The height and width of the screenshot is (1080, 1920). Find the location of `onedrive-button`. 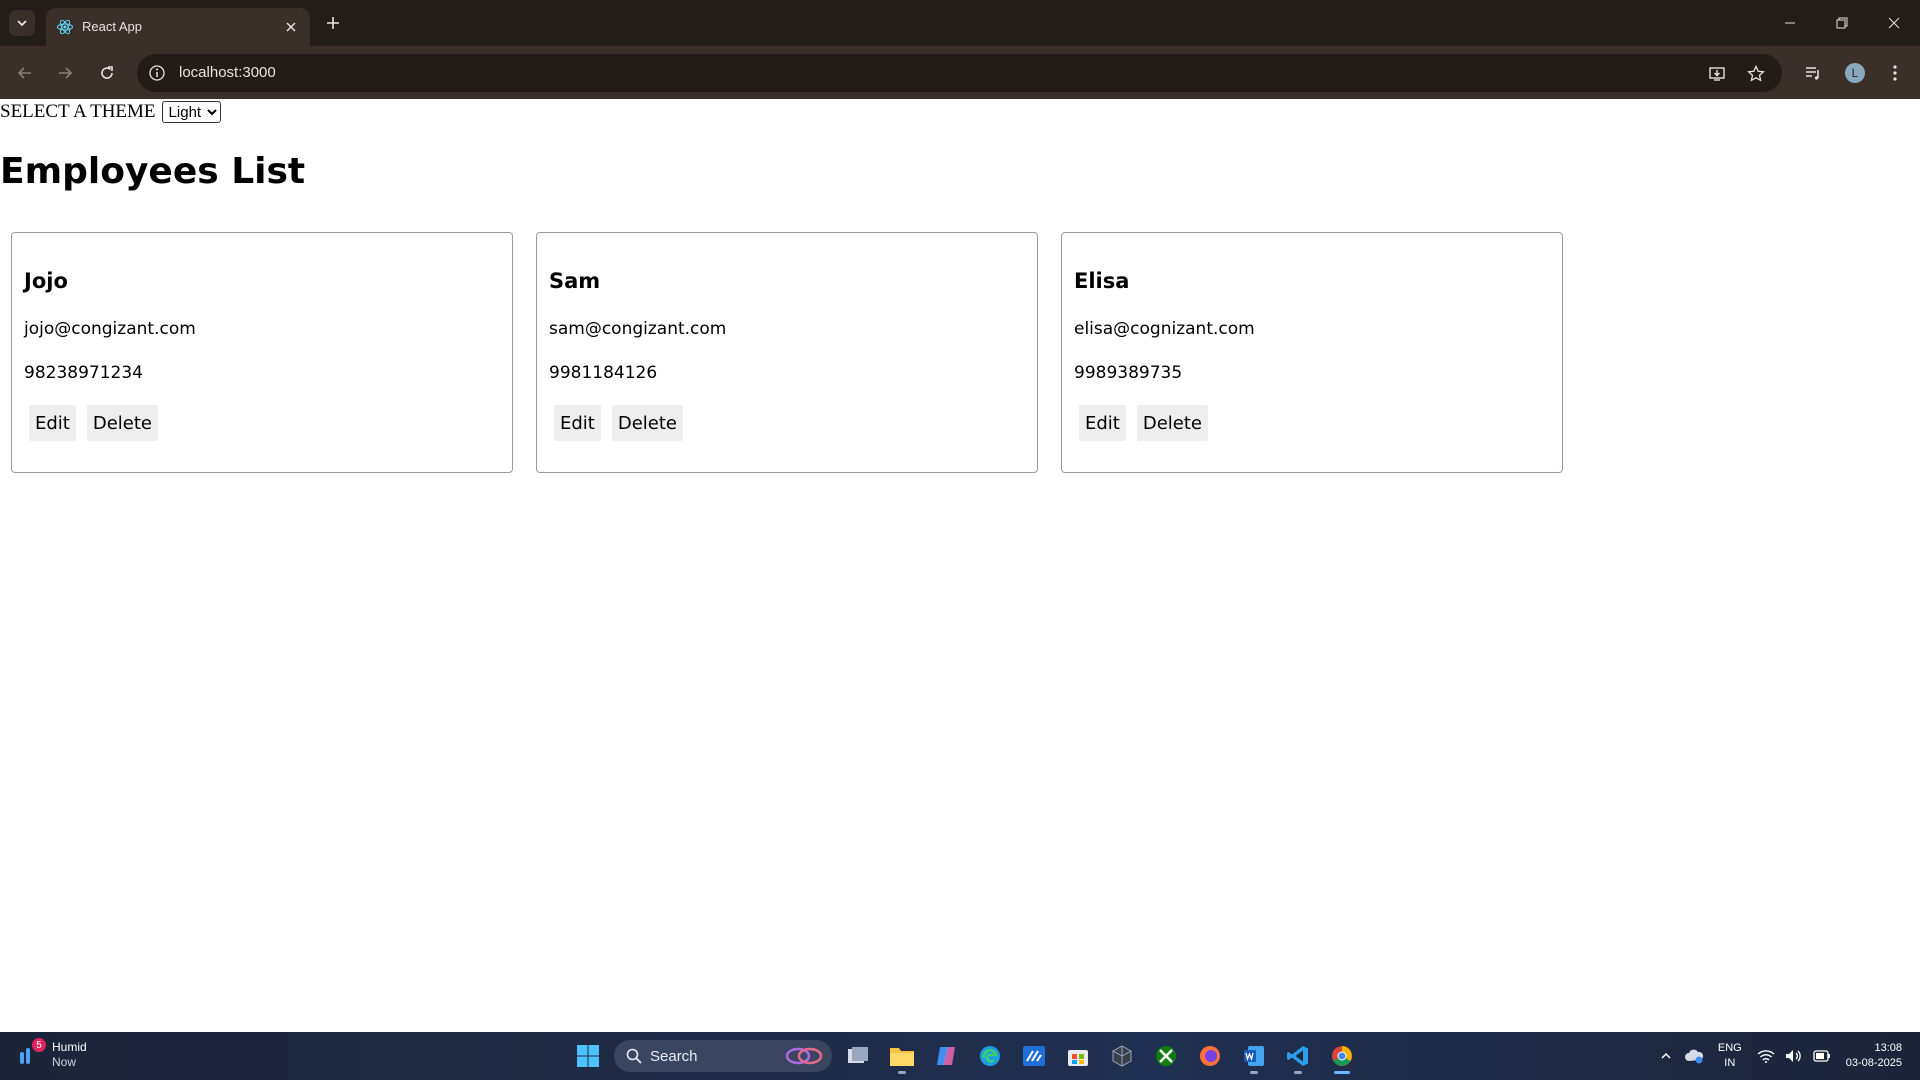

onedrive-button is located at coordinates (1694, 1056).